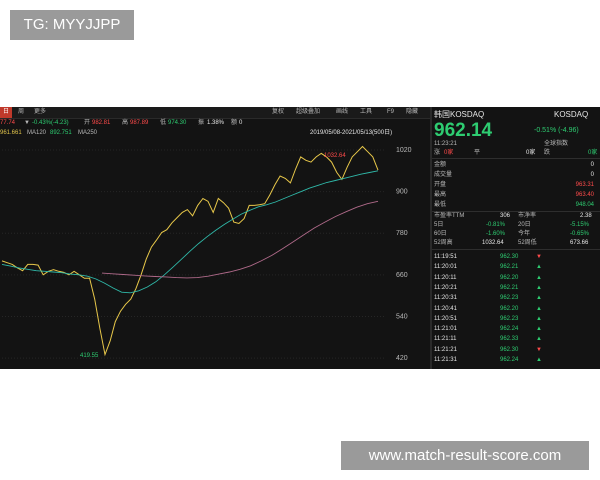  I want to click on tab-week: 周, so click(21, 112).